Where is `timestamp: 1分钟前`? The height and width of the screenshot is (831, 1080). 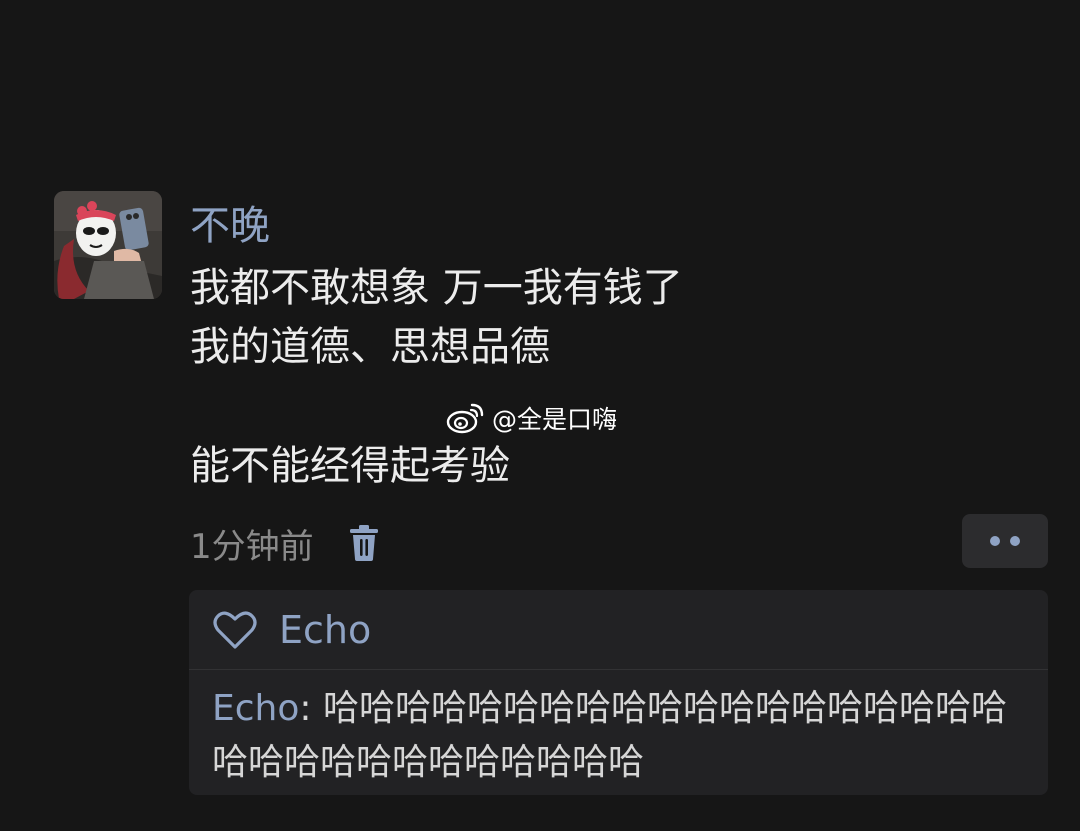
timestamp: 1分钟前 is located at coordinates (252, 546).